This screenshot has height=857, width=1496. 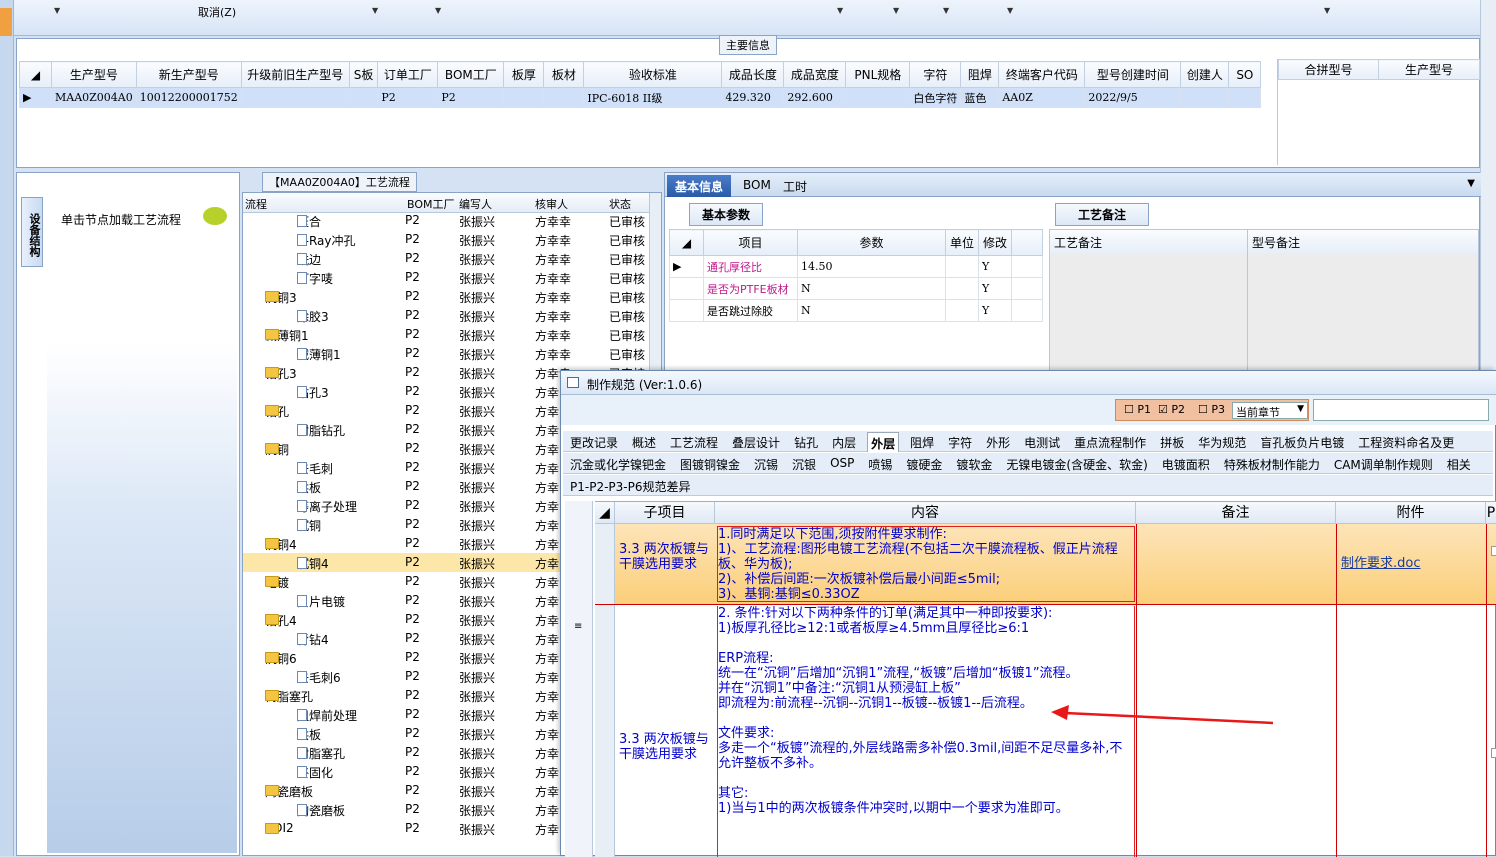 What do you see at coordinates (815, 97) in the screenshot?
I see `main-info-cell: 292.600` at bounding box center [815, 97].